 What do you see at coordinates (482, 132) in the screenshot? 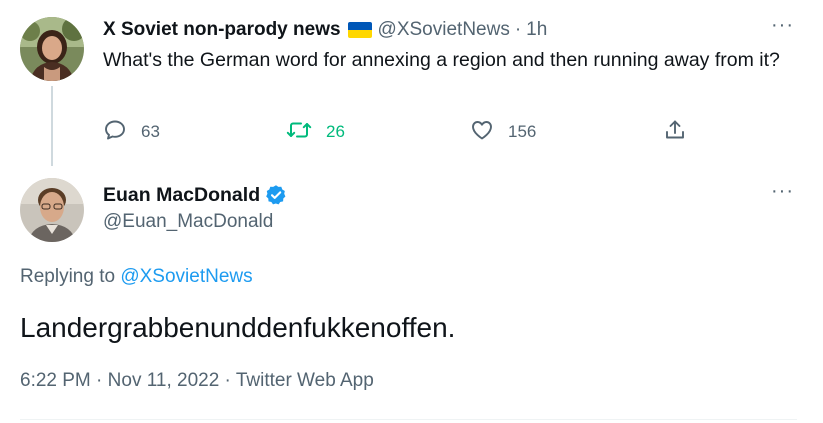
I see `like-icon` at bounding box center [482, 132].